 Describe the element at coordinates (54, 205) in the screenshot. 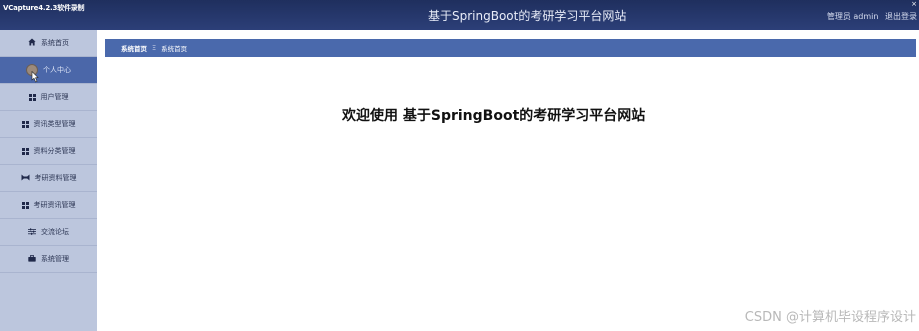

I see `sidebar-item-label: 考研资讯管理` at that location.